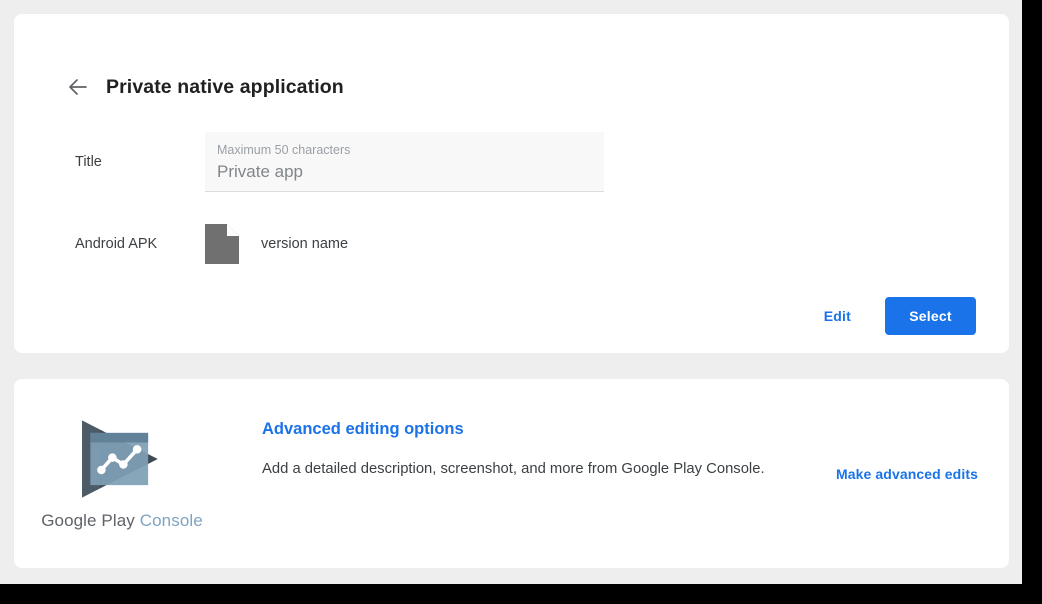 The height and width of the screenshot is (604, 1042). Describe the element at coordinates (88, 162) in the screenshot. I see `title-field-label: Title` at that location.